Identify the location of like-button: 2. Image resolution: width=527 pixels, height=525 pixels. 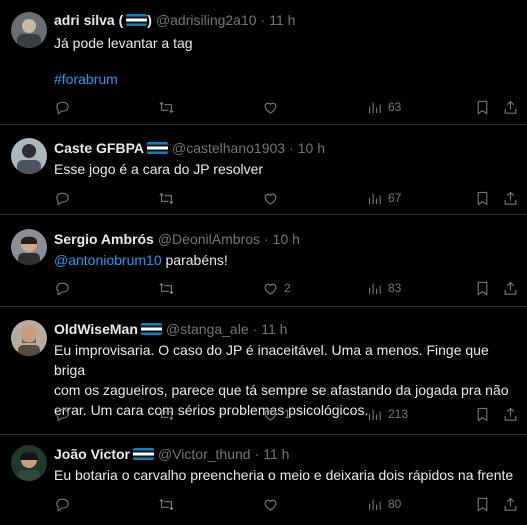
(276, 288).